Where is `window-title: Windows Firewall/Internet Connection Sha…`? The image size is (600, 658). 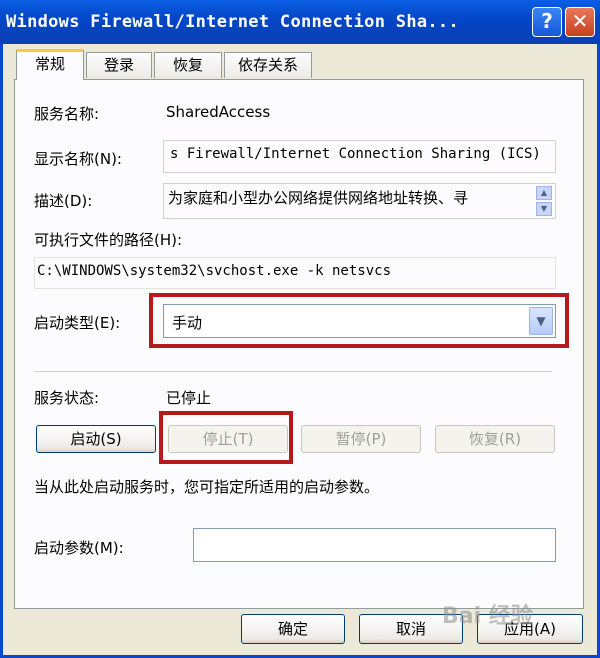
window-title: Windows Firewall/Internet Connection Sha… is located at coordinates (232, 22).